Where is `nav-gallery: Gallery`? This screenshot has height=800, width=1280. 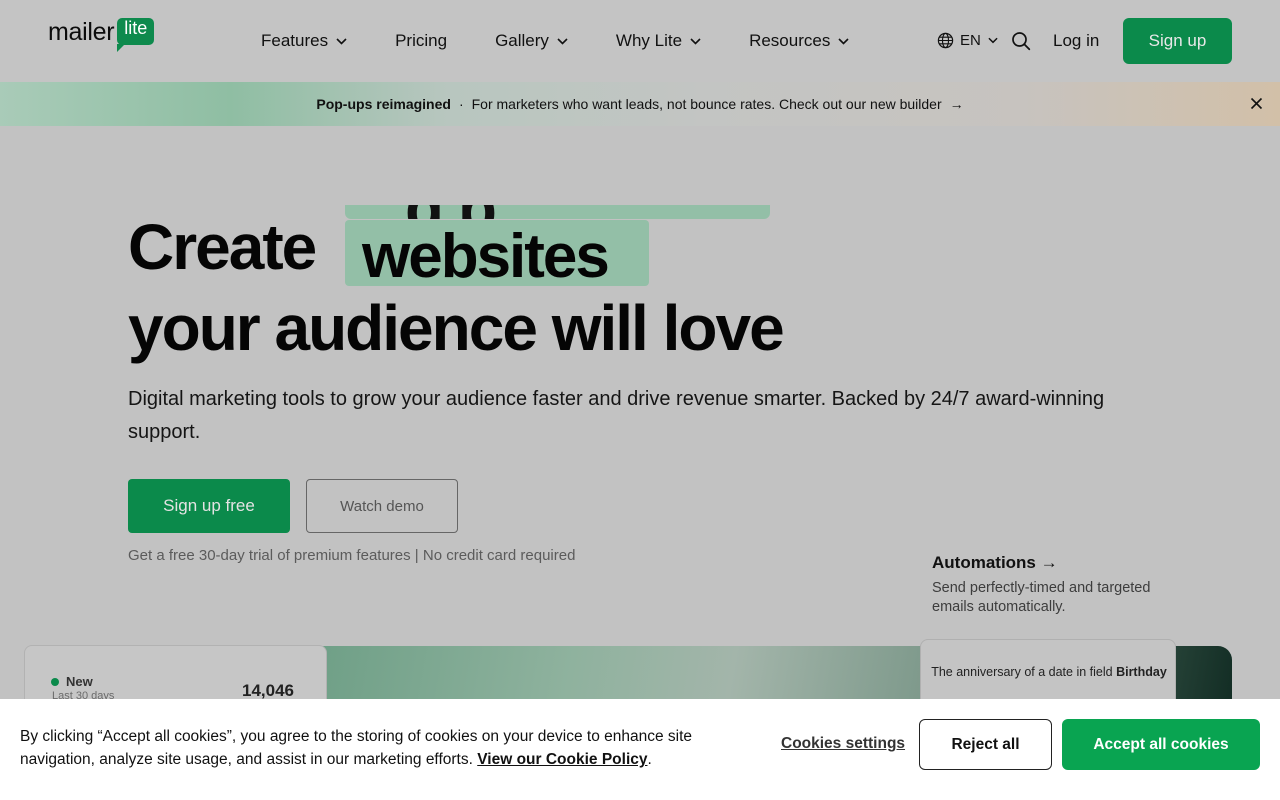 nav-gallery: Gallery is located at coordinates (531, 41).